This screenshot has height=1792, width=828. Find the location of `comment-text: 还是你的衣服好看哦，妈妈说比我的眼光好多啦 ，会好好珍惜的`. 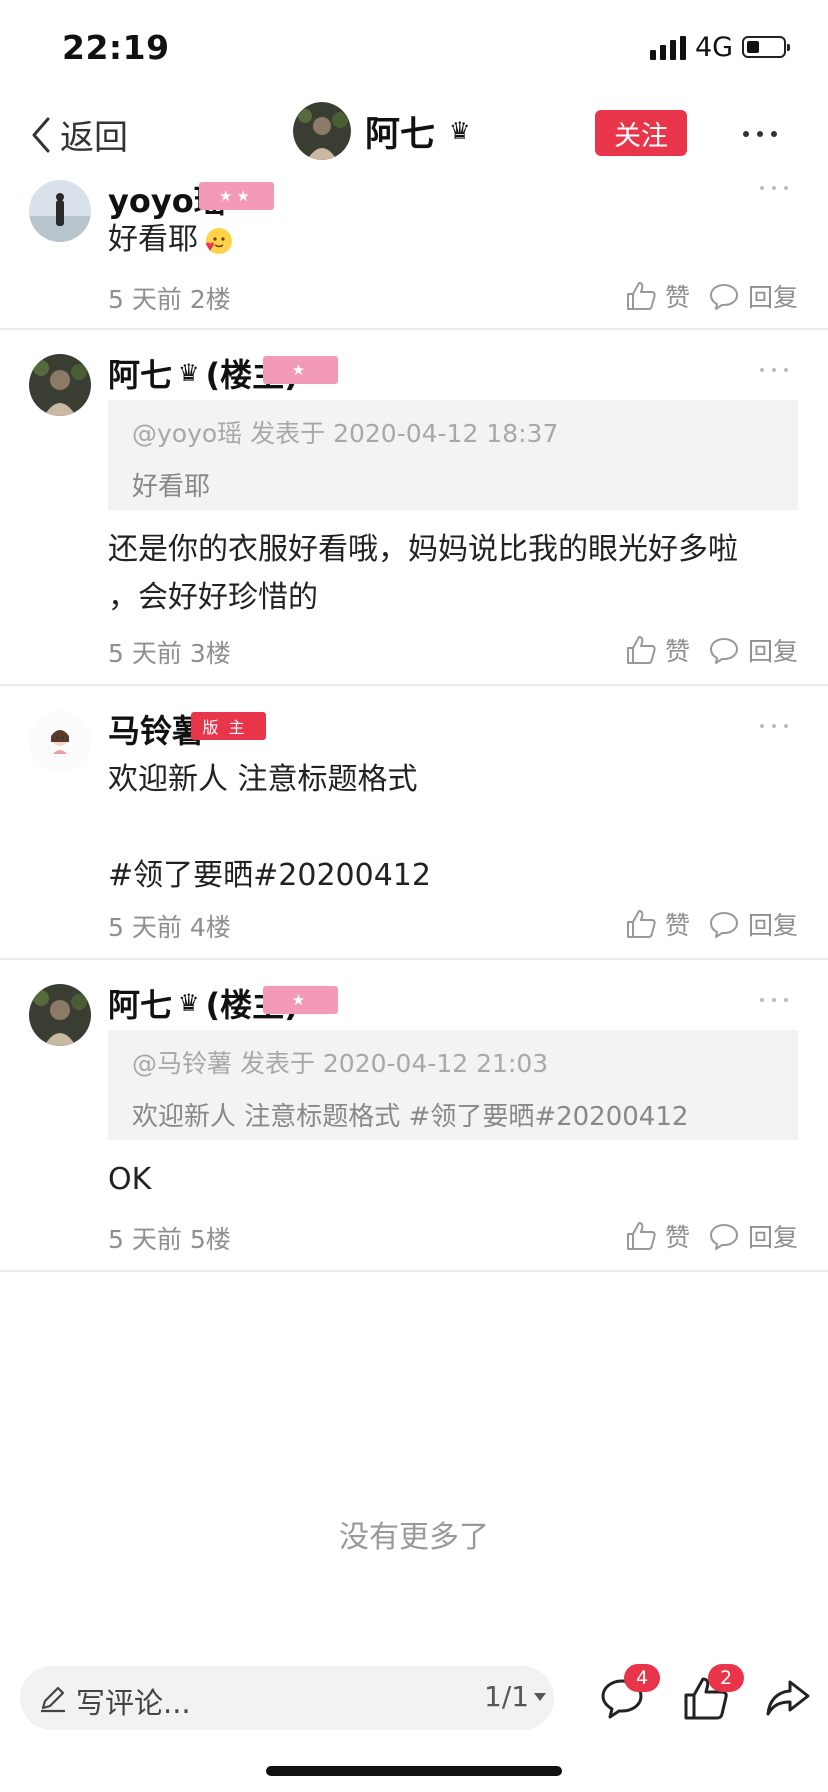

comment-text: 还是你的衣服好看哦，妈妈说比我的眼光好多啦 ，会好好珍惜的 is located at coordinates (423, 573).